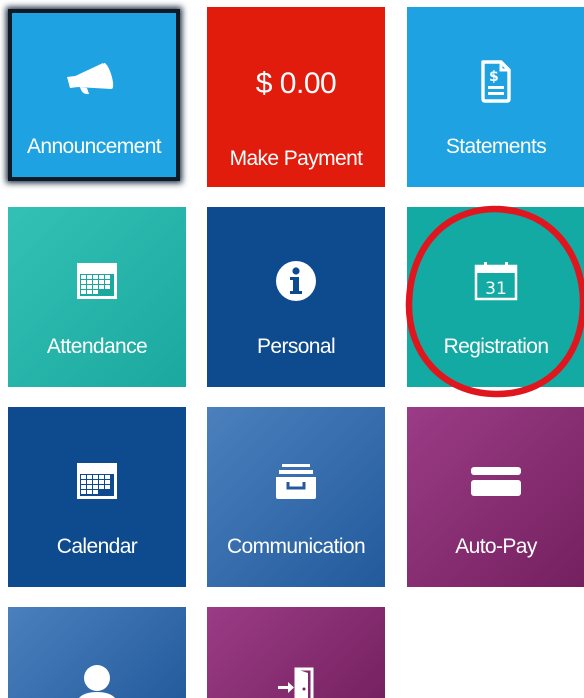  What do you see at coordinates (296, 83) in the screenshot?
I see `balance-amount: $ 0.00` at bounding box center [296, 83].